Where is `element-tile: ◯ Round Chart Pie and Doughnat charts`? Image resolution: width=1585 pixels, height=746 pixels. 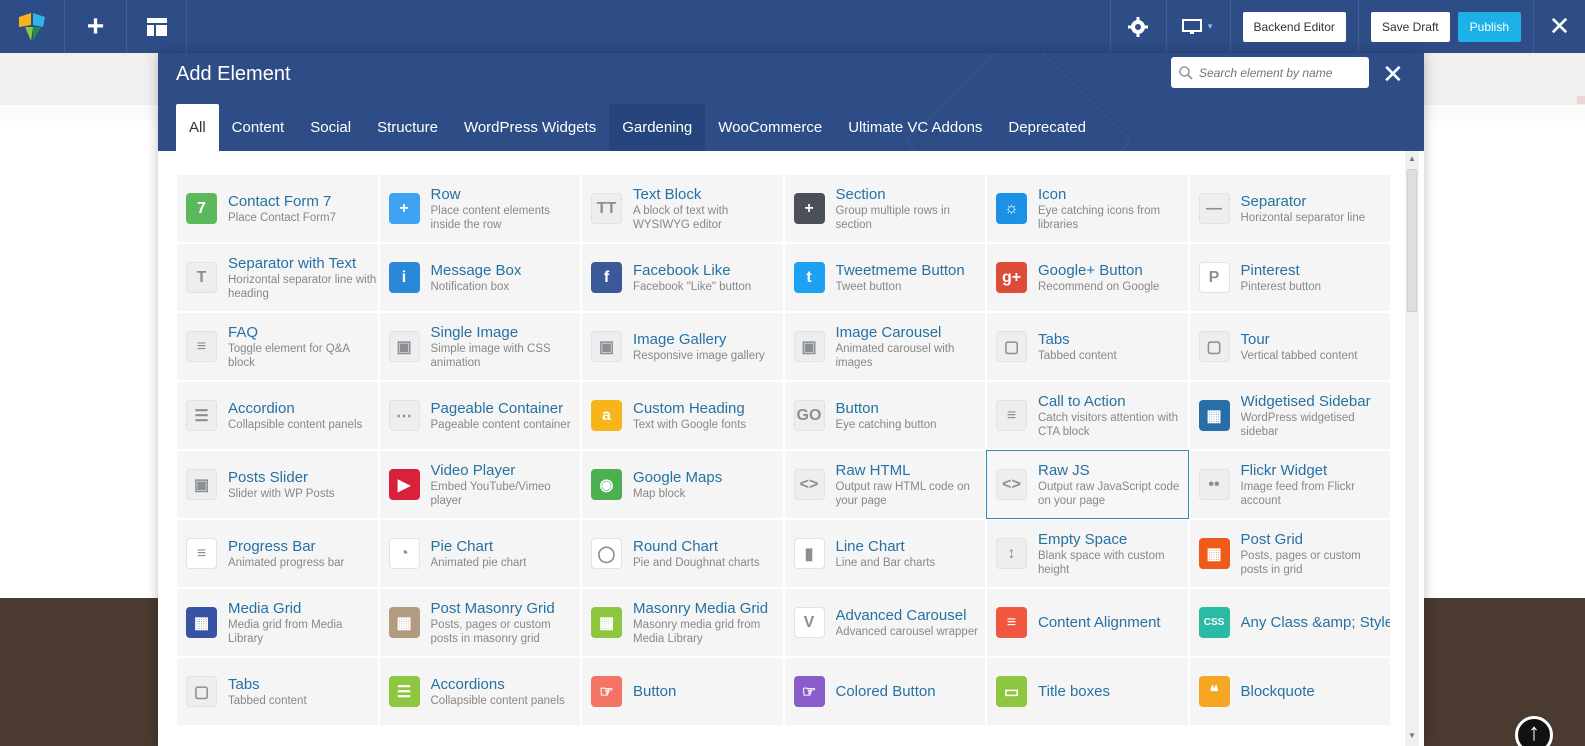 element-tile: ◯ Round Chart Pie and Doughnat charts is located at coordinates (682, 553).